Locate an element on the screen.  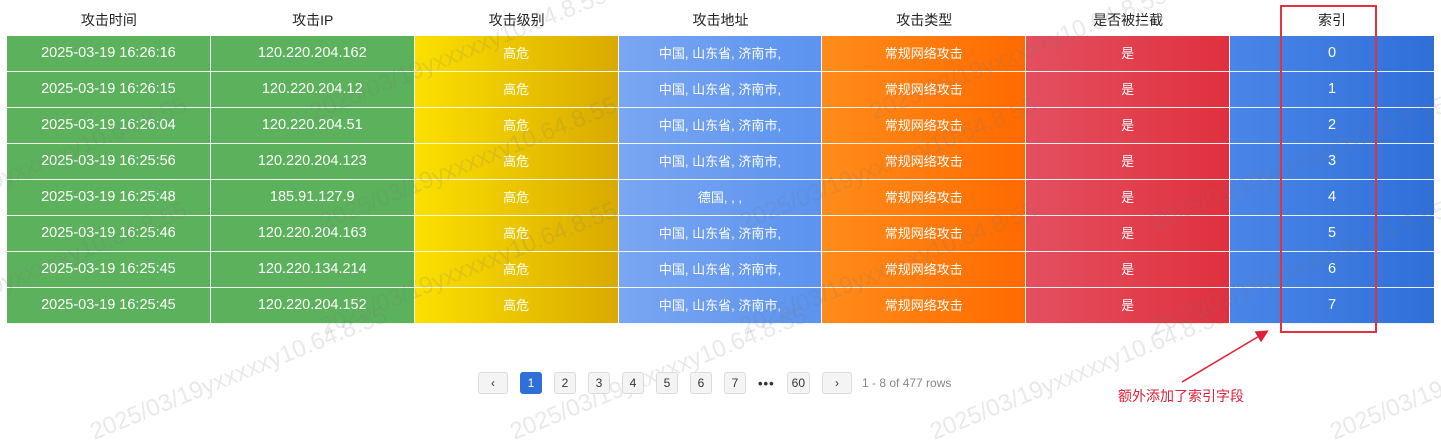
header-attack-address: 攻击地址 is located at coordinates (721, 18).